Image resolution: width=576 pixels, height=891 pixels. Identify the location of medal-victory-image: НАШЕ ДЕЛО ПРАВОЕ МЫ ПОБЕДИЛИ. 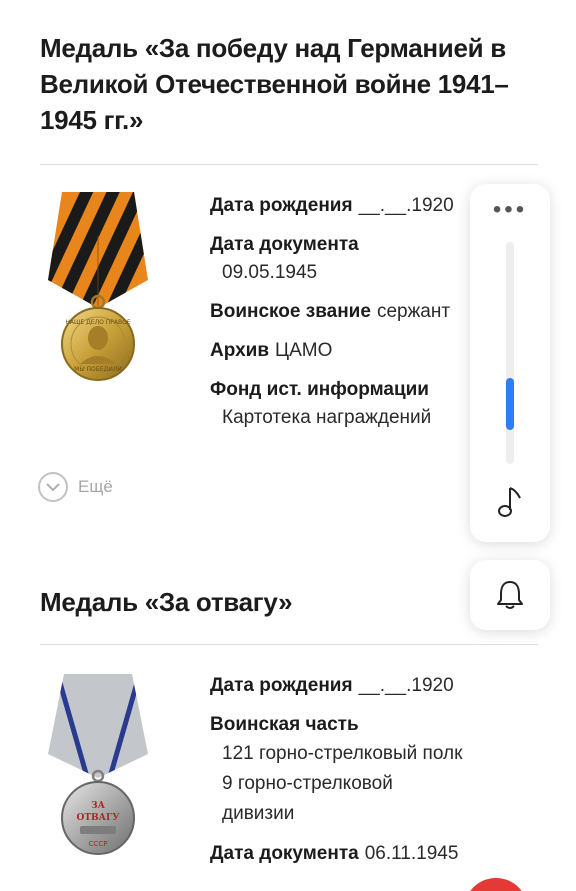
(98, 286).